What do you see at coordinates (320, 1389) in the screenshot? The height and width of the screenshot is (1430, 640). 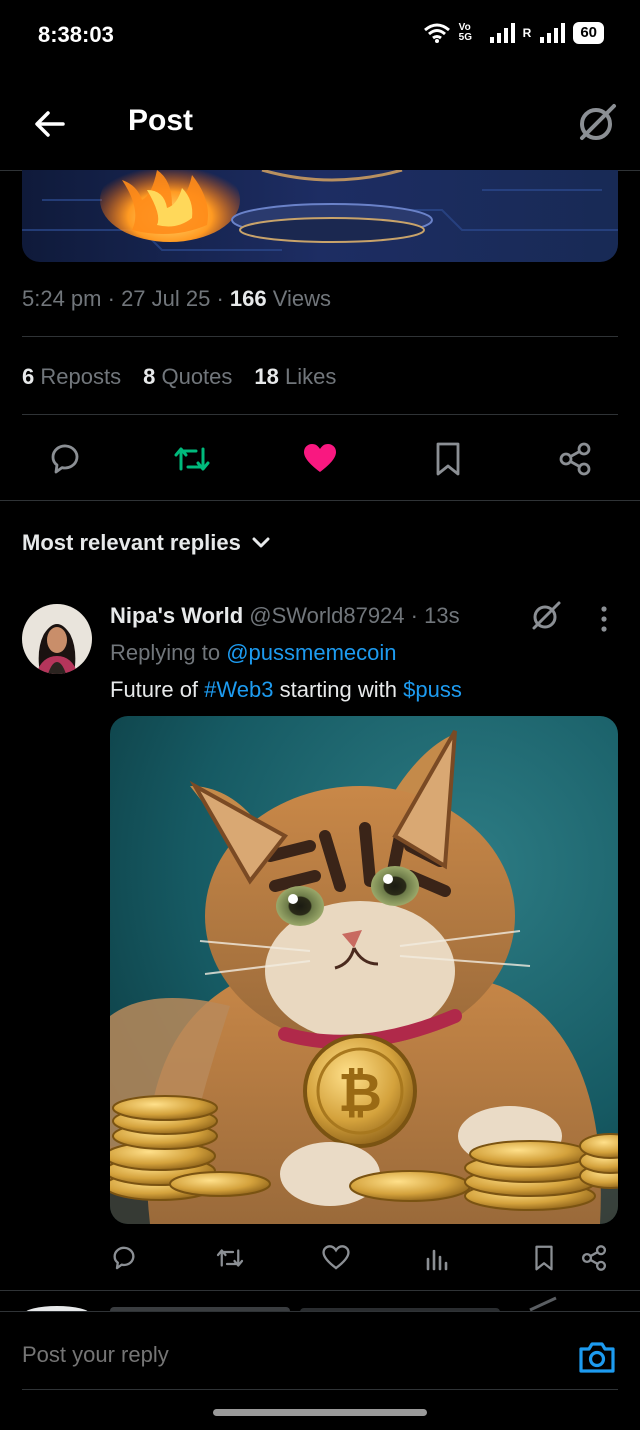 I see `compose-underline` at bounding box center [320, 1389].